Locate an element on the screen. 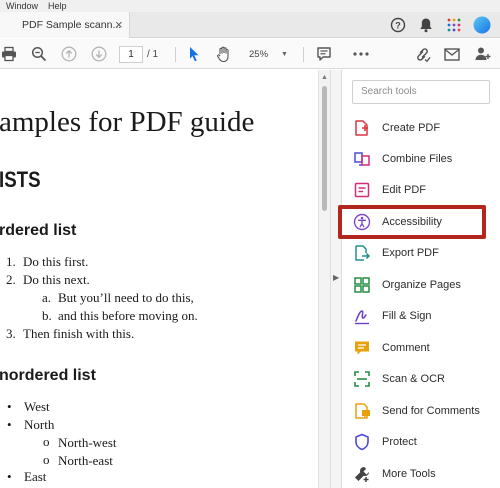 This screenshot has height=488, width=500. export-pdf-icon is located at coordinates (362, 253).